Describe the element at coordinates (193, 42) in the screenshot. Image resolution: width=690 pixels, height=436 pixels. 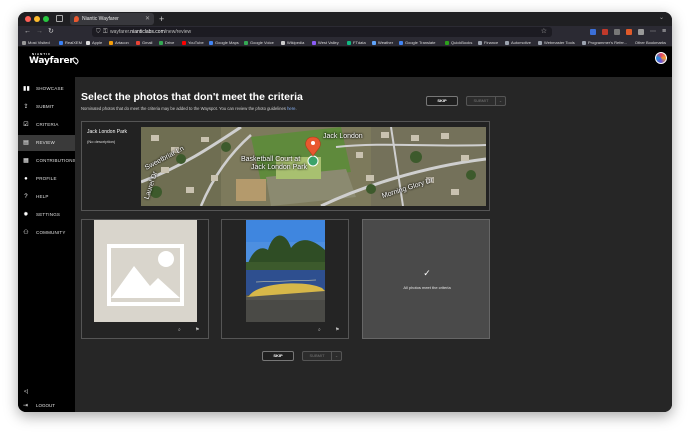
I see `bookmark-item: YouTube` at that location.